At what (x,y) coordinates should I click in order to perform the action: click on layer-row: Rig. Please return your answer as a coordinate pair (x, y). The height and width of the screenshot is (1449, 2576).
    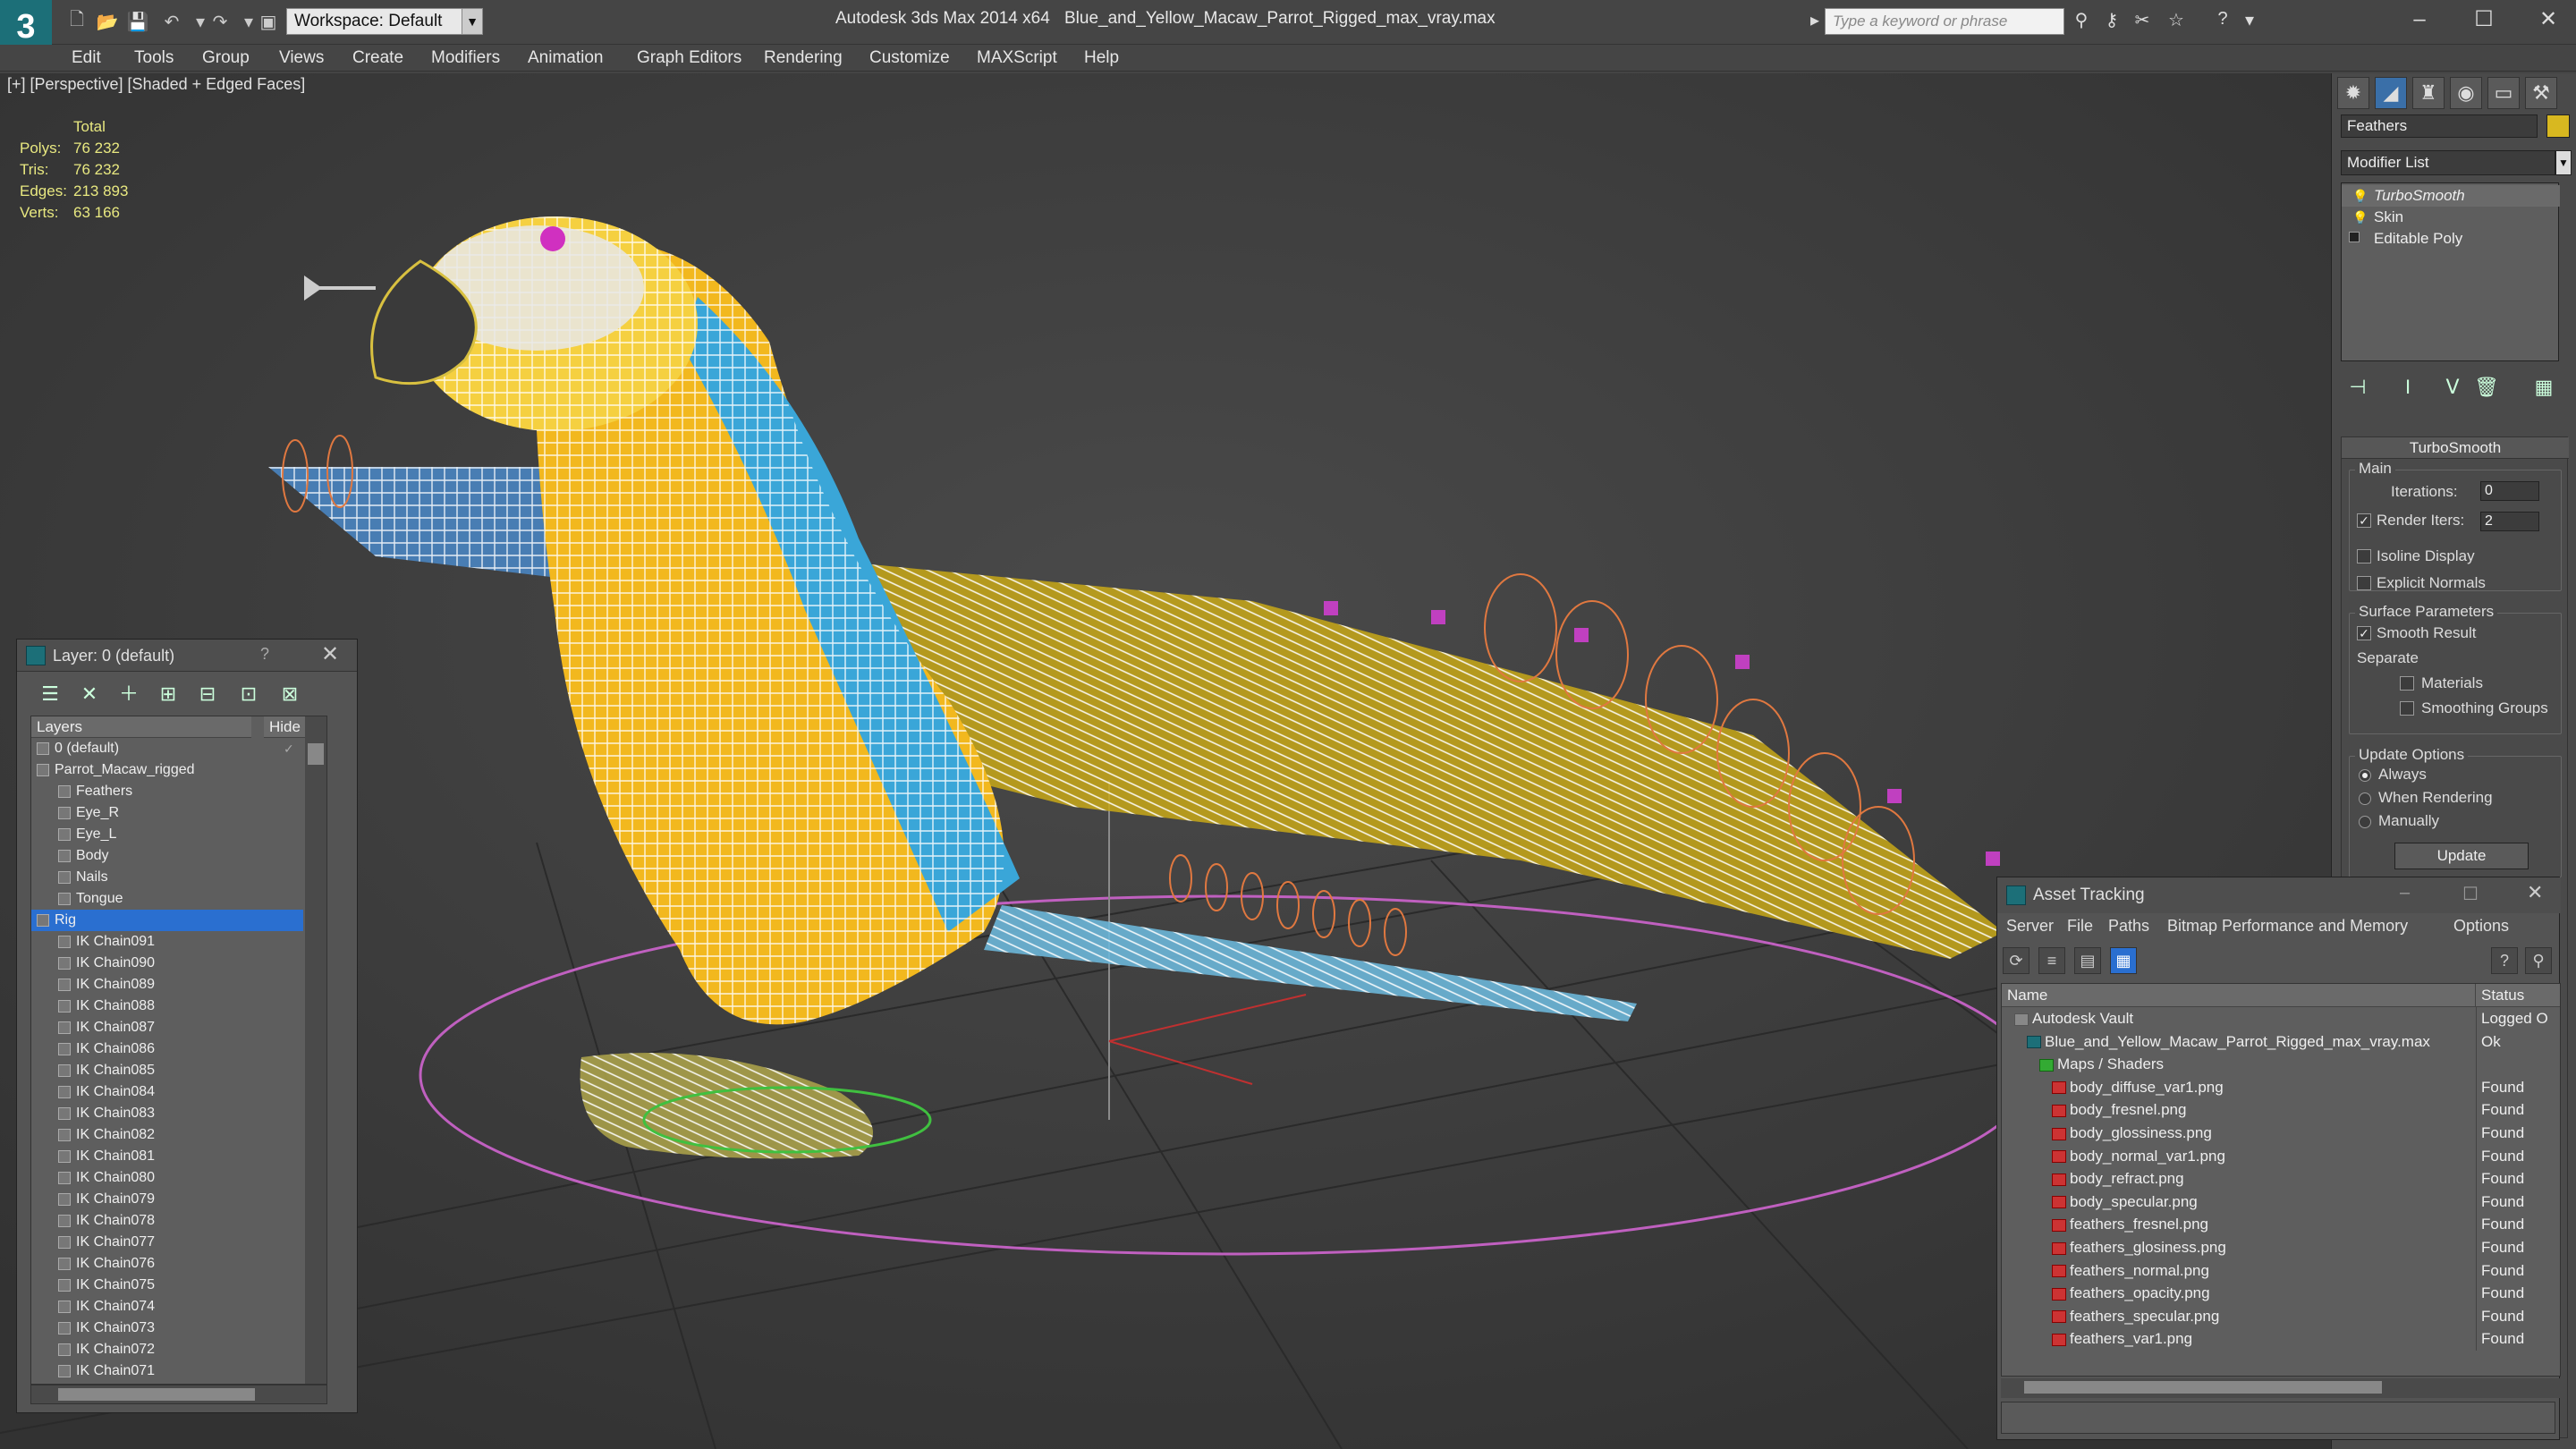
    Looking at the image, I should click on (167, 920).